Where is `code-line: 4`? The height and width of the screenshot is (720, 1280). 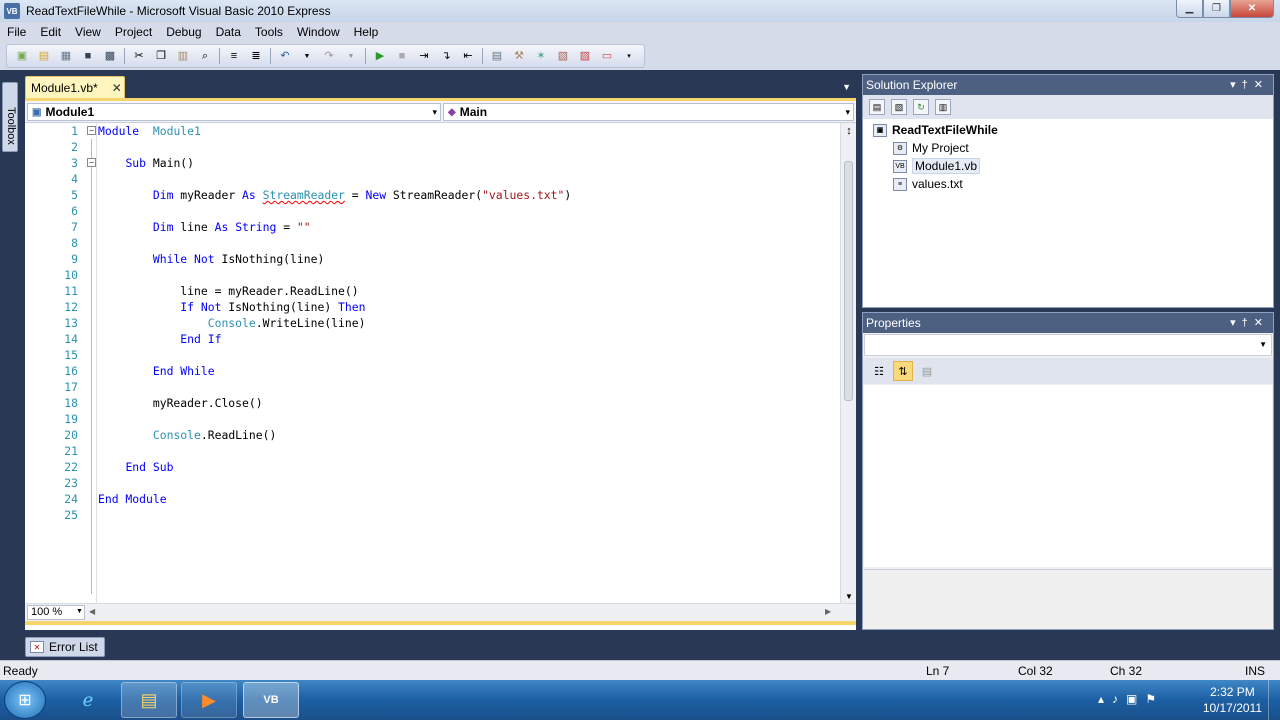
code-line: 4 is located at coordinates (432, 179).